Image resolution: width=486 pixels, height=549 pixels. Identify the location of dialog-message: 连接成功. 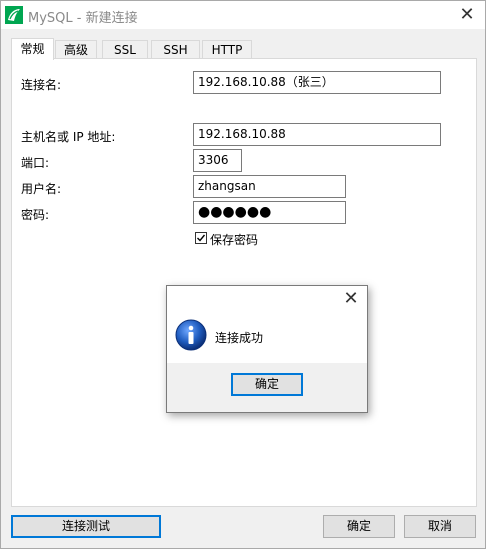
(239, 338).